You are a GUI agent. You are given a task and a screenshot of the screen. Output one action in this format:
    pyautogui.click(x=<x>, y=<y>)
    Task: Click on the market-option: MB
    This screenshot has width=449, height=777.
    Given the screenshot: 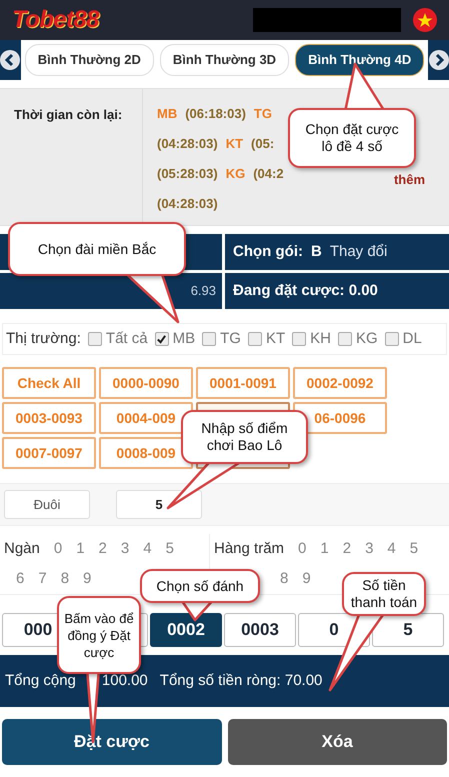 What is the action you would take?
    pyautogui.click(x=184, y=339)
    